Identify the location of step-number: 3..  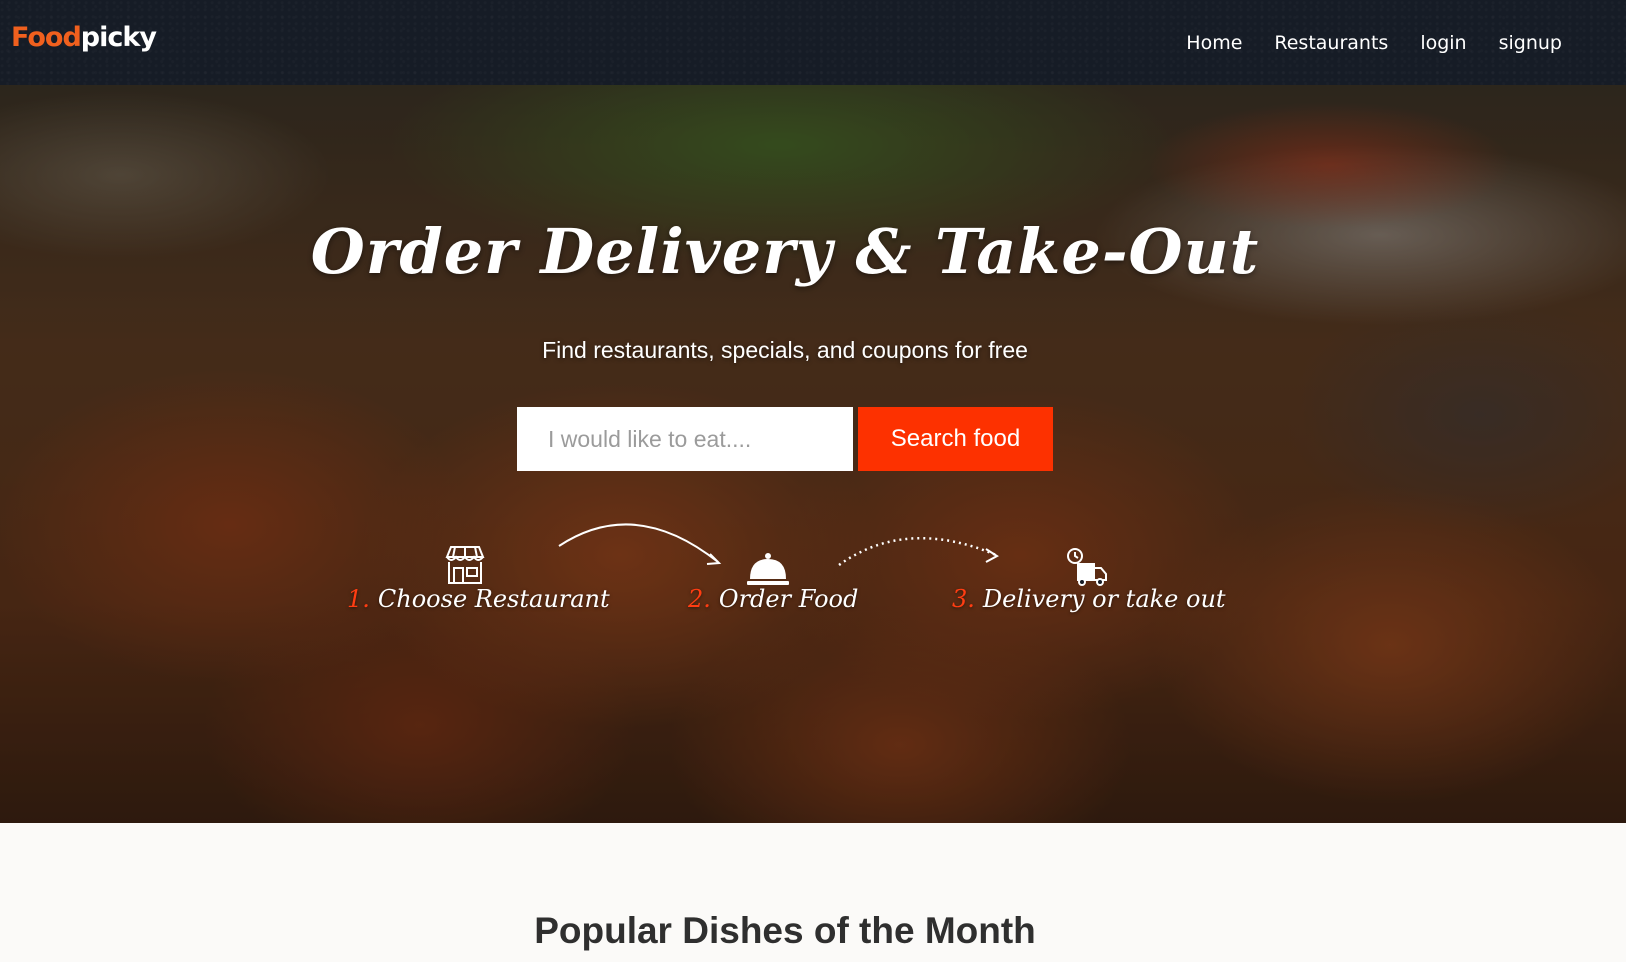
(963, 599).